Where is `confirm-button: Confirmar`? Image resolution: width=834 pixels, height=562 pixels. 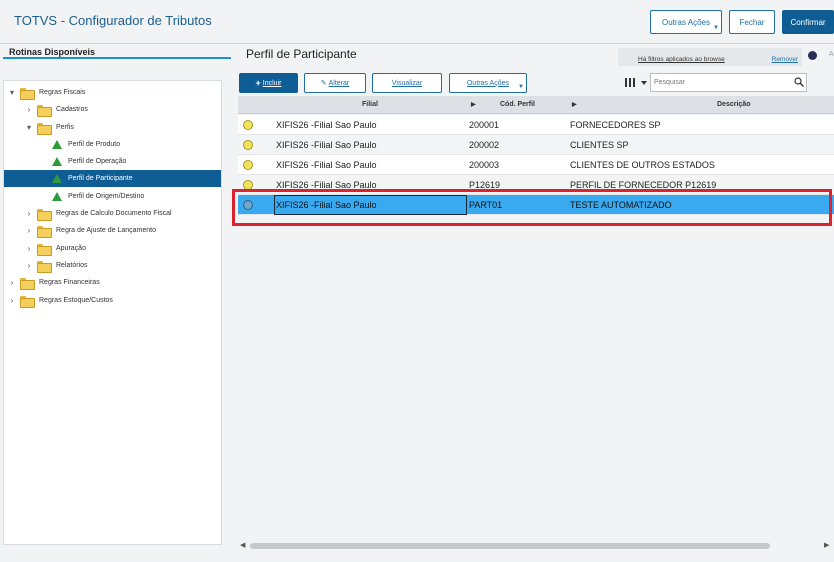 confirm-button: Confirmar is located at coordinates (808, 22).